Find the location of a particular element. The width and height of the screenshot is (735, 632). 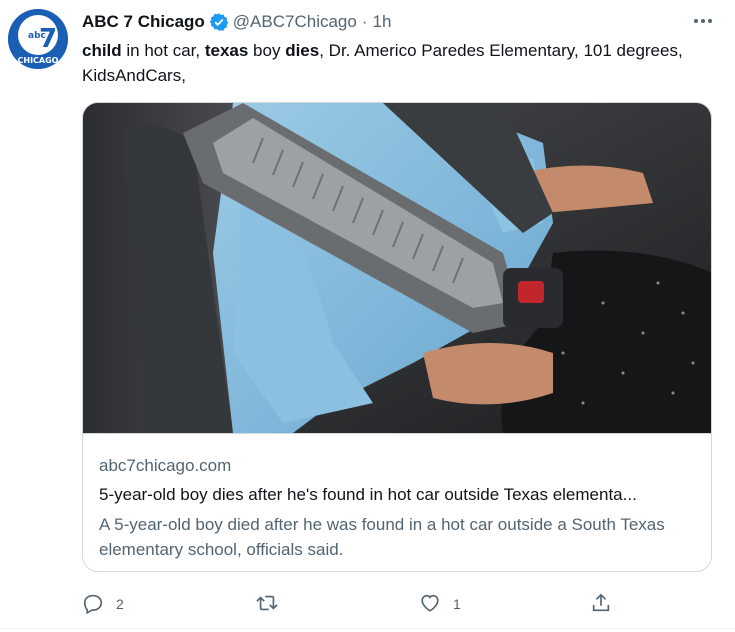

like-button: 1 is located at coordinates (440, 604).